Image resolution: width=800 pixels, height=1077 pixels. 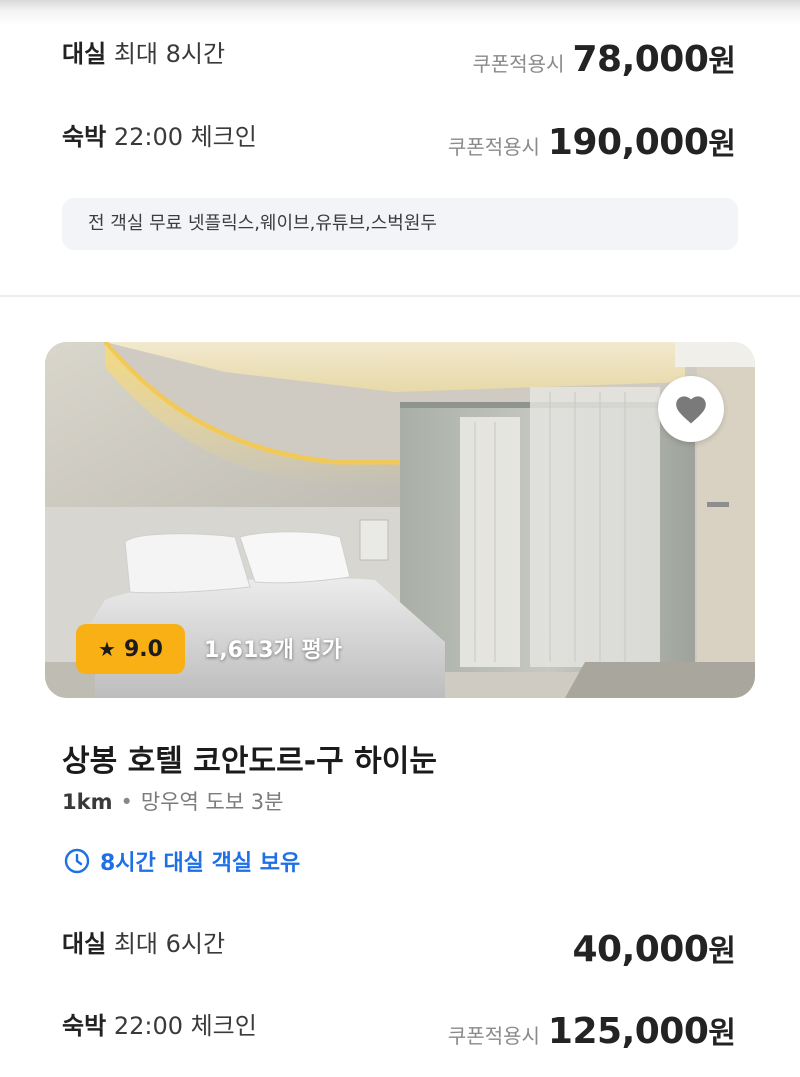 What do you see at coordinates (399, 1034) in the screenshot?
I see `sukbak-price-row: 숙박 22:00 체크인 쿠폰적용시 125,000 원` at bounding box center [399, 1034].